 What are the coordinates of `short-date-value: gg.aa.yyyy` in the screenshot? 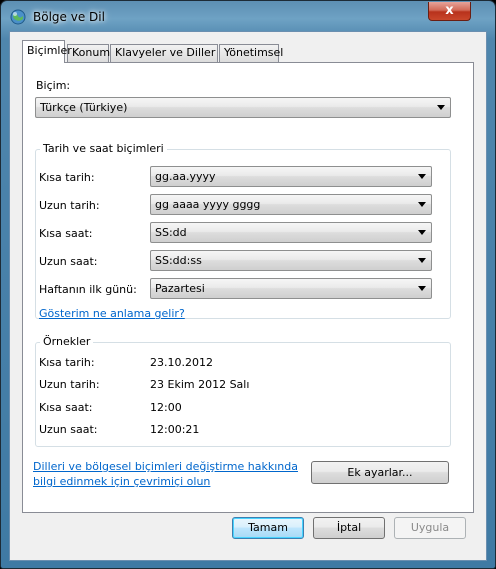 It's located at (185, 176).